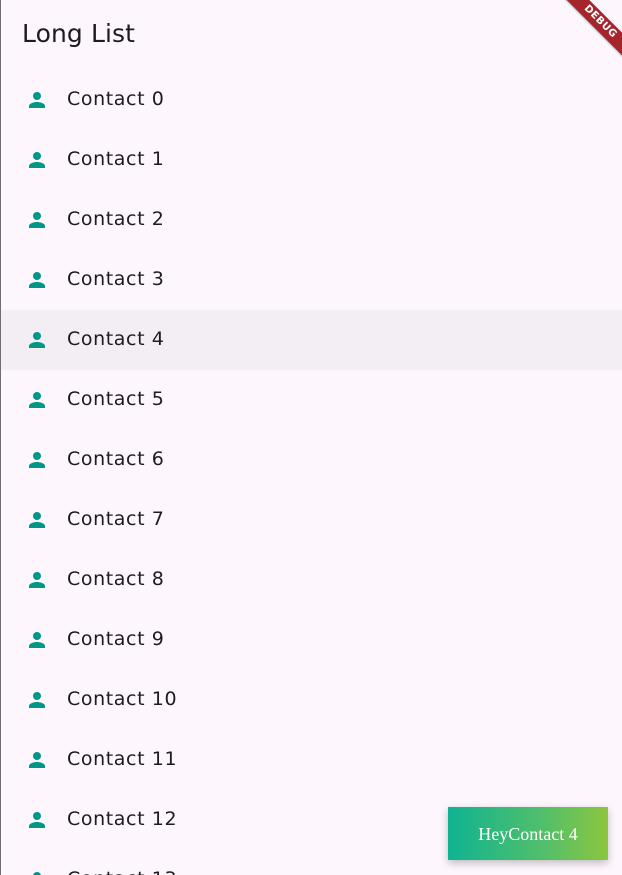 This screenshot has width=622, height=875. I want to click on contact-name: Contact 5, so click(116, 399).